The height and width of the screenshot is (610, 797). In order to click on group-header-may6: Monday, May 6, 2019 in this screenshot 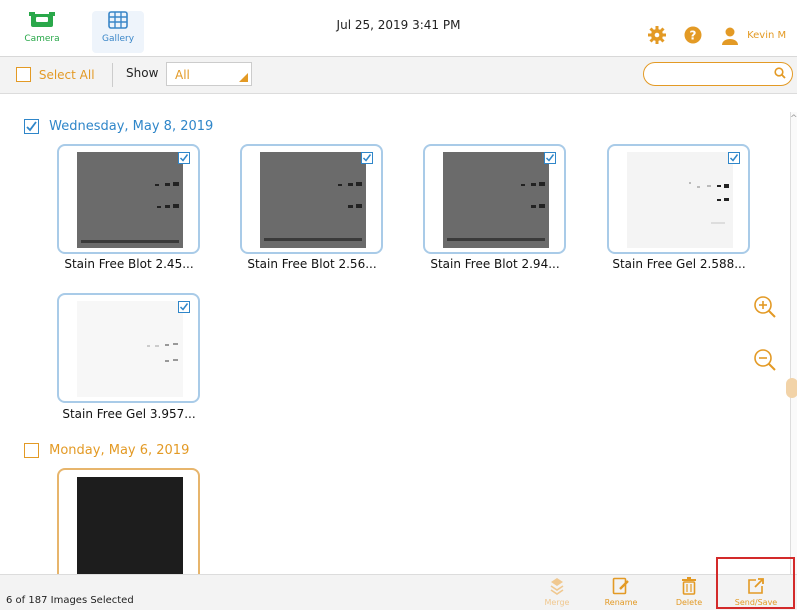, I will do `click(106, 450)`.